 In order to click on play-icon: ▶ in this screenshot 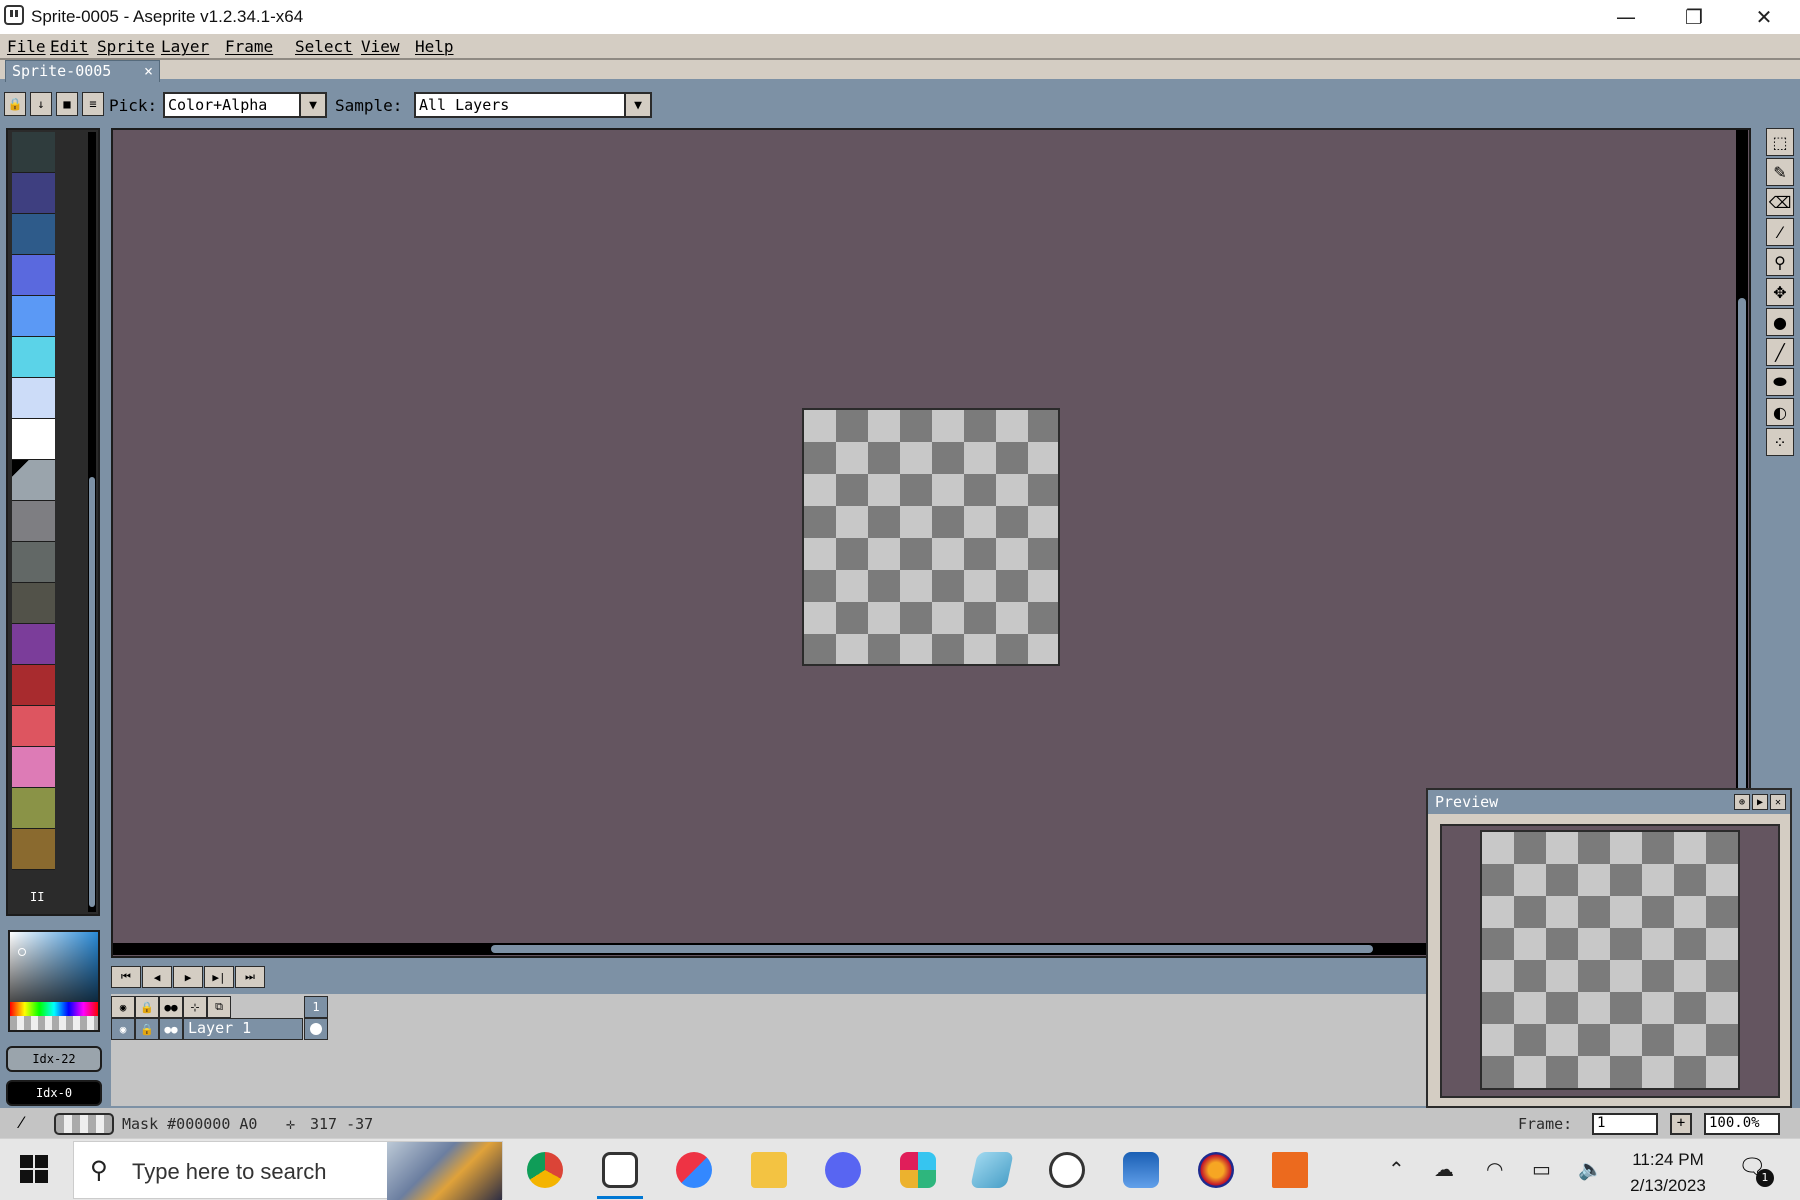, I will do `click(188, 977)`.